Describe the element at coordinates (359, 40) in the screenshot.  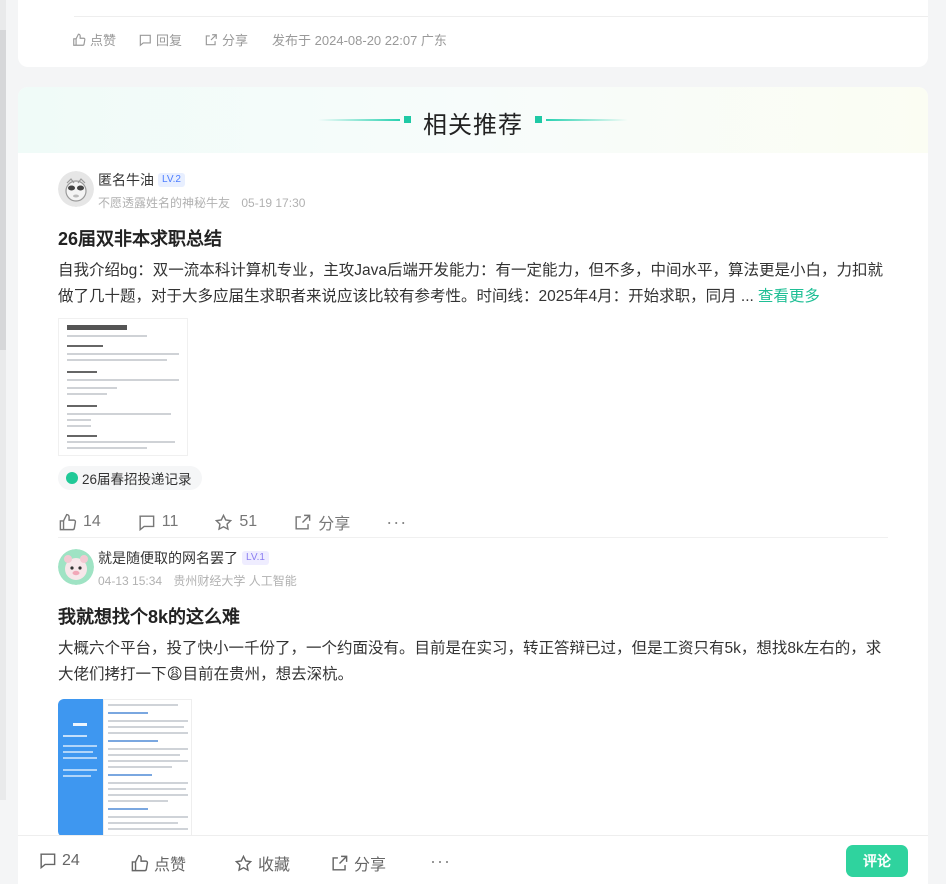
I see `publish-info: 发布于 2024-08-20 22:07 广东` at that location.